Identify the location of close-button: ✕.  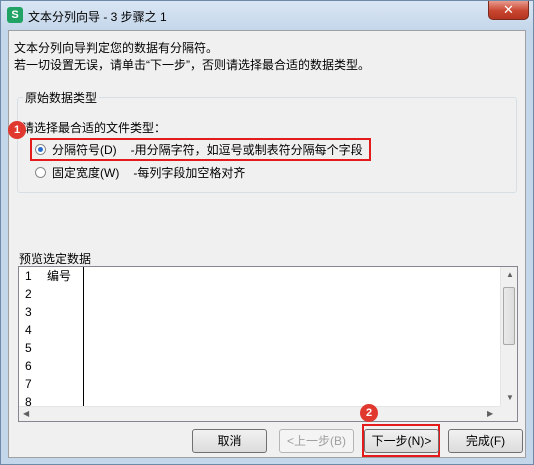
(508, 10).